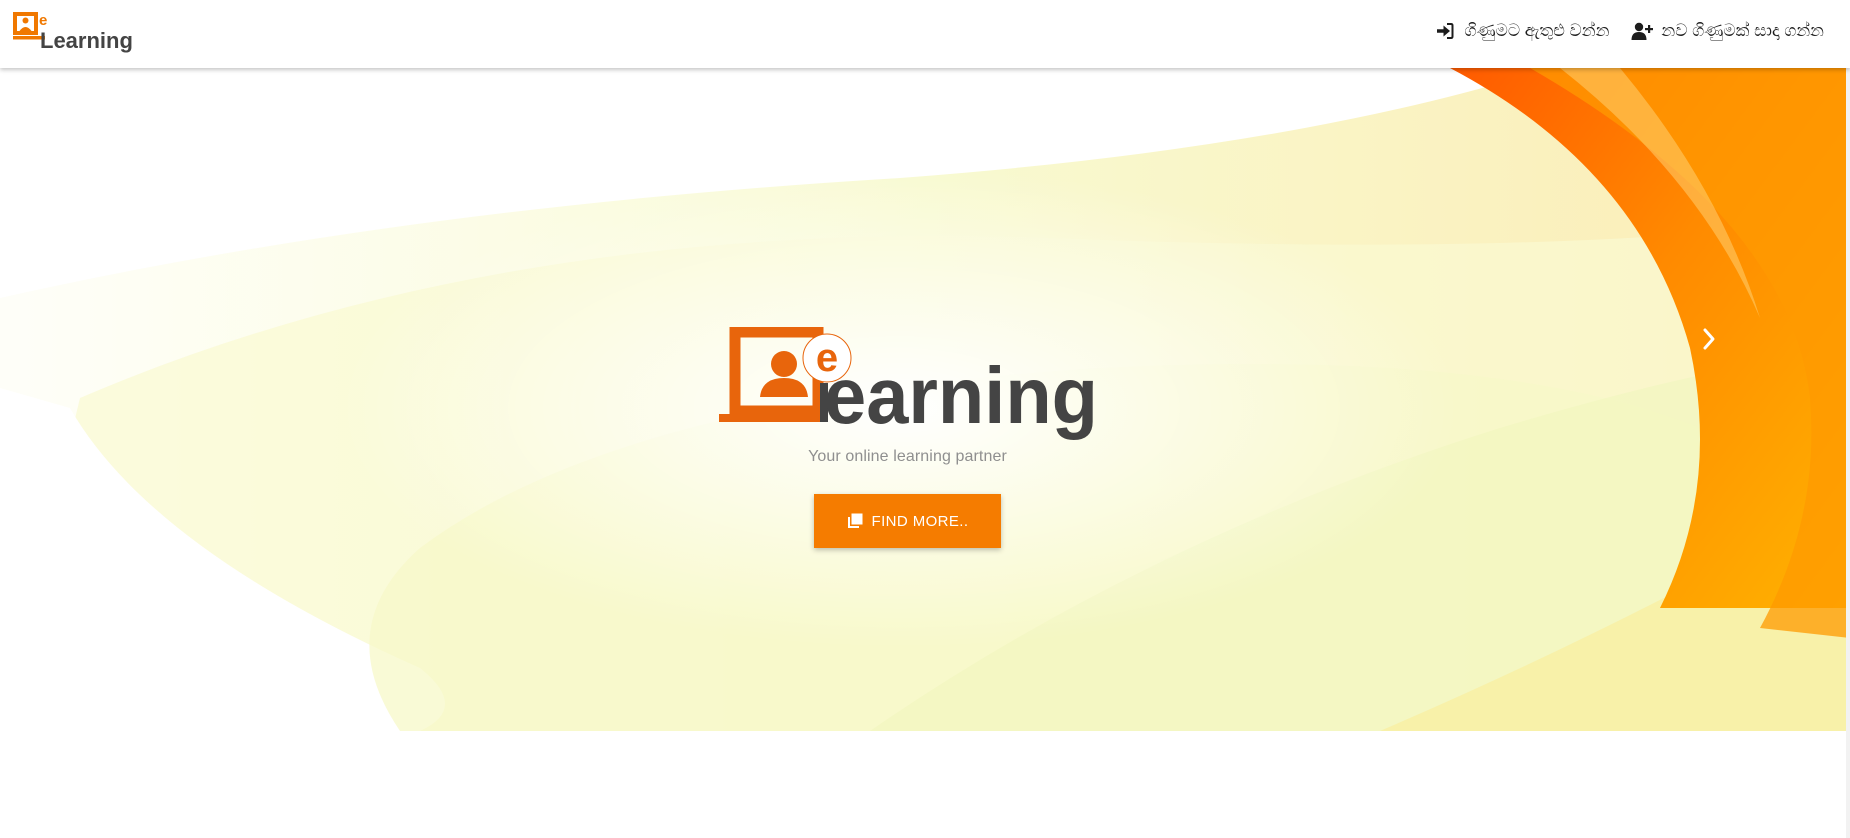 Image resolution: width=1850 pixels, height=838 pixels. What do you see at coordinates (961, 395) in the screenshot?
I see `logo-word: earning` at bounding box center [961, 395].